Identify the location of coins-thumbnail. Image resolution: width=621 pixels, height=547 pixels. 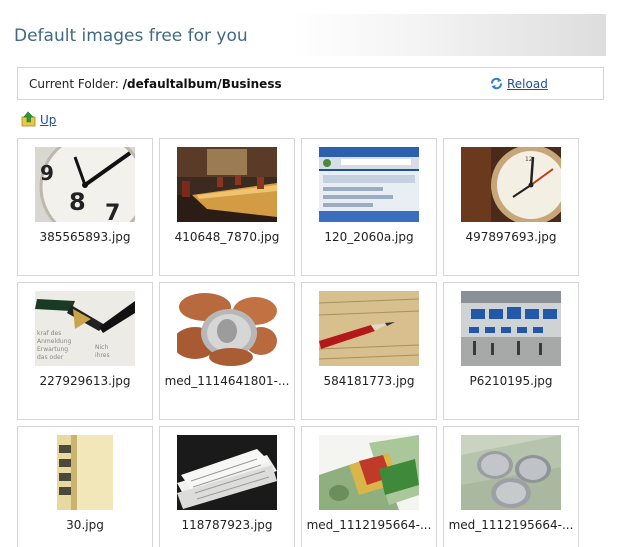
(227, 328).